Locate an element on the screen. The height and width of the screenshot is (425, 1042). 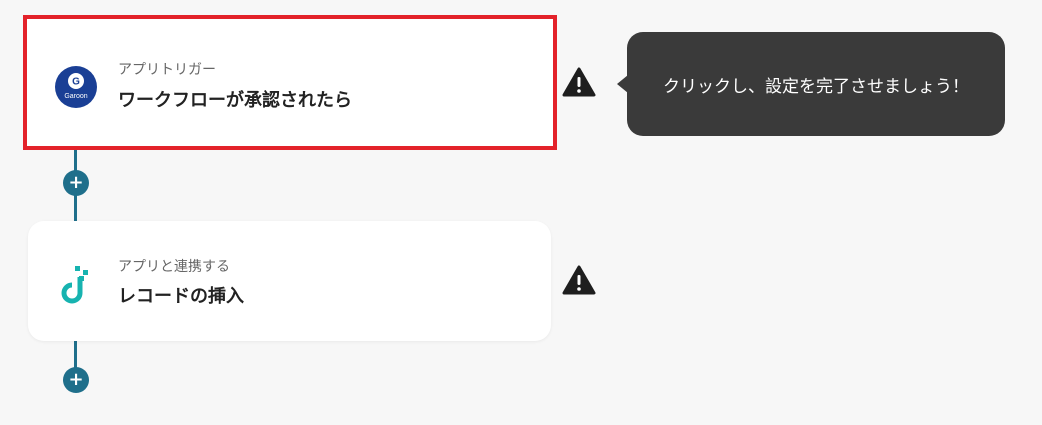
garoon-icon: G Garoon is located at coordinates (76, 87).